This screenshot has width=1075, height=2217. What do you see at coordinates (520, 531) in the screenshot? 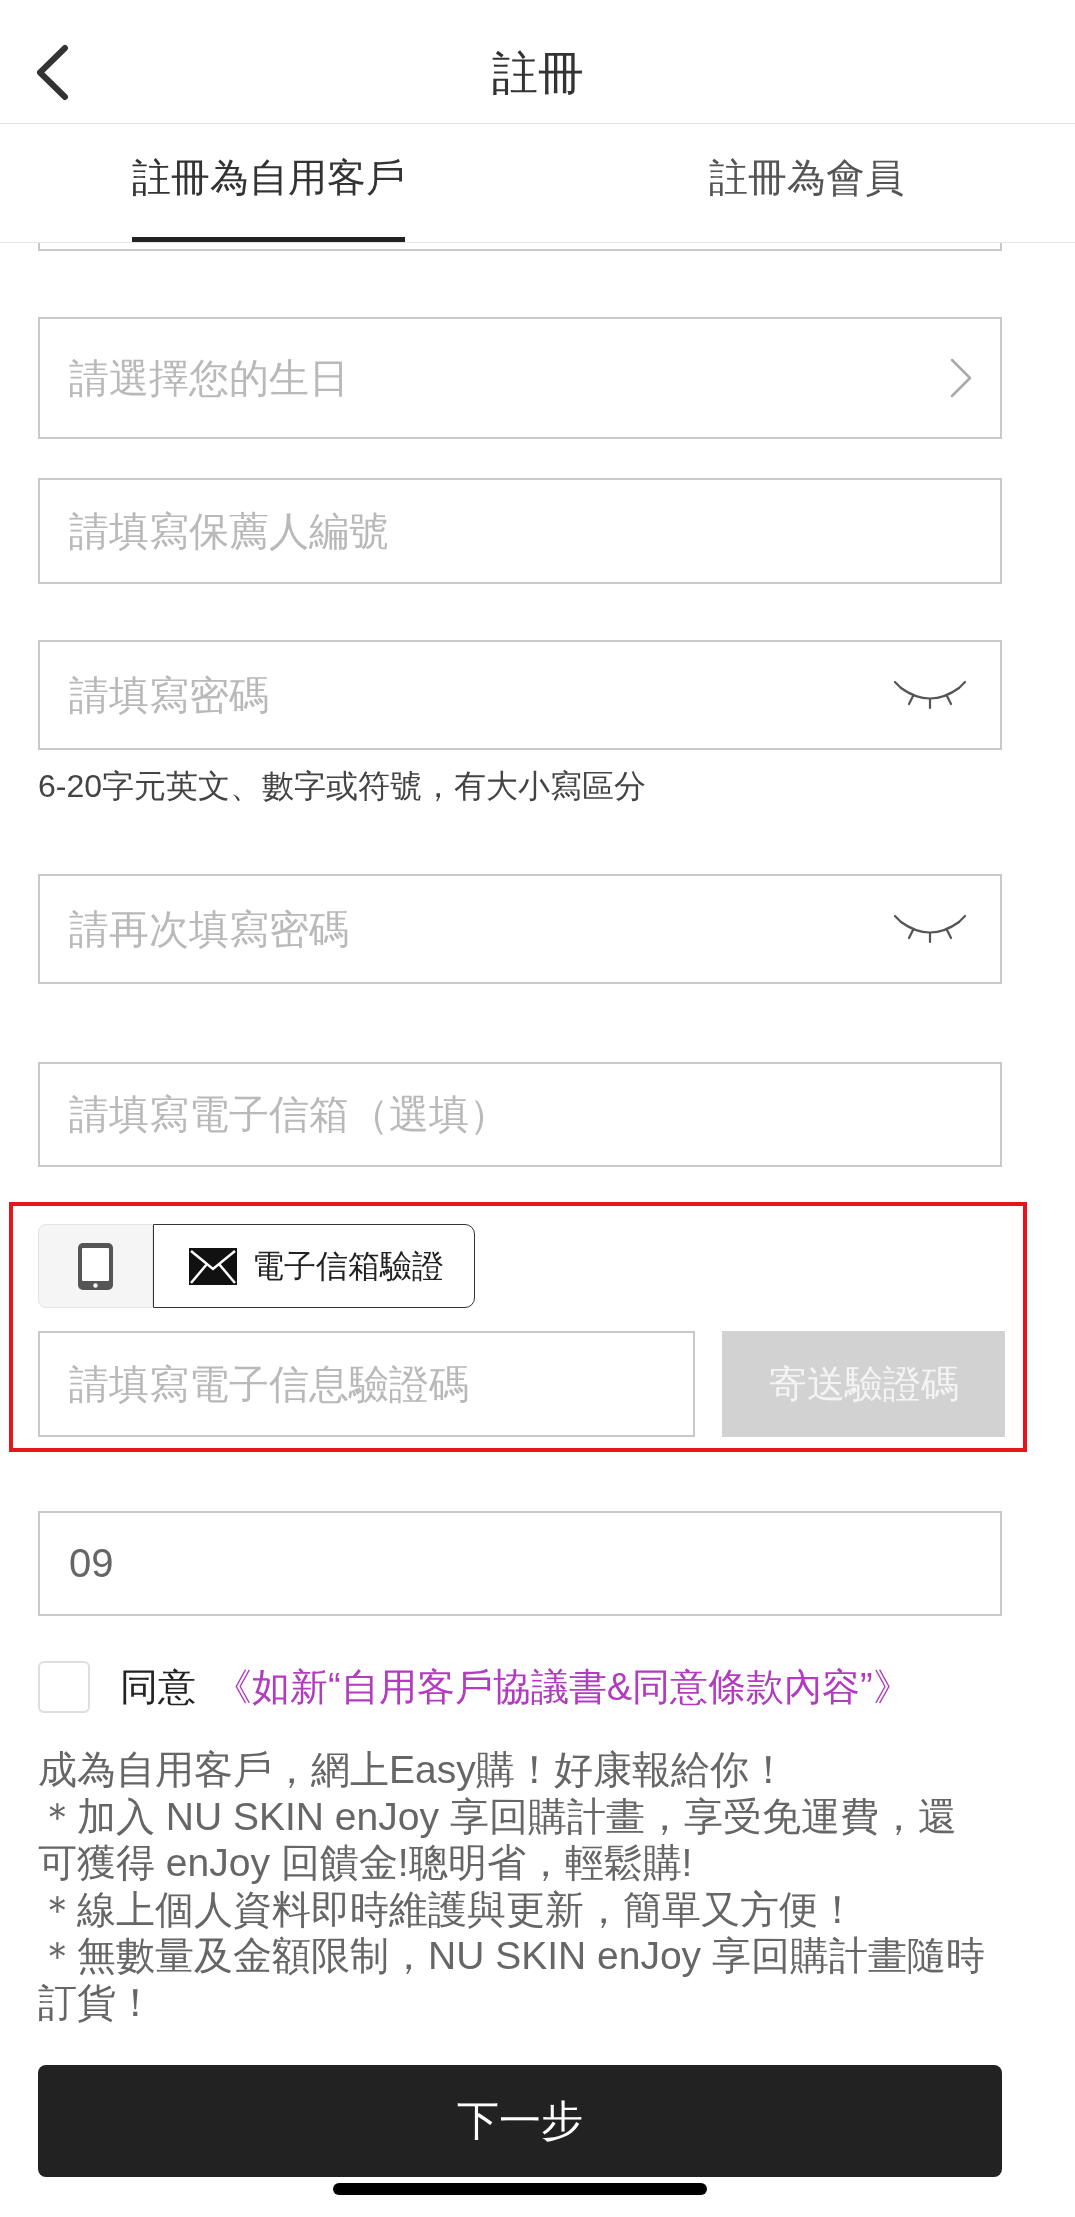
I see `input-field: 請填寫保薦人編號` at bounding box center [520, 531].